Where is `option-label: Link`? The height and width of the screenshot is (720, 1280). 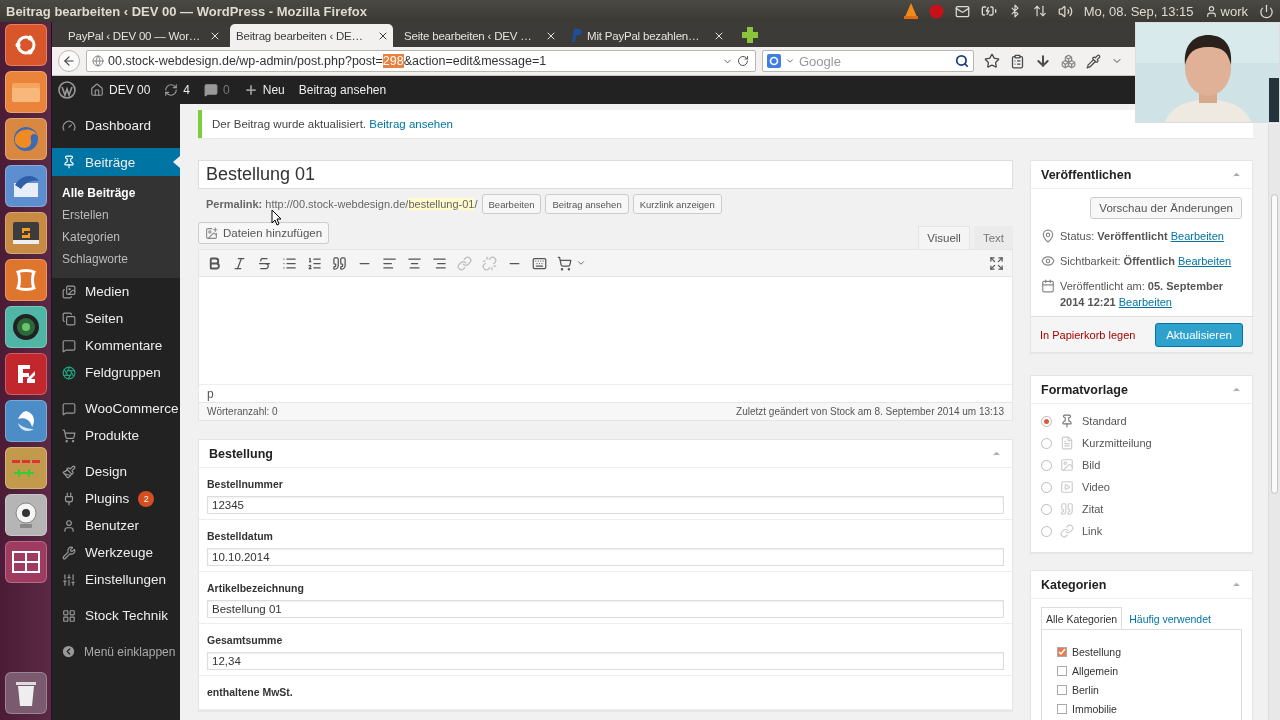
option-label: Link is located at coordinates (1092, 531).